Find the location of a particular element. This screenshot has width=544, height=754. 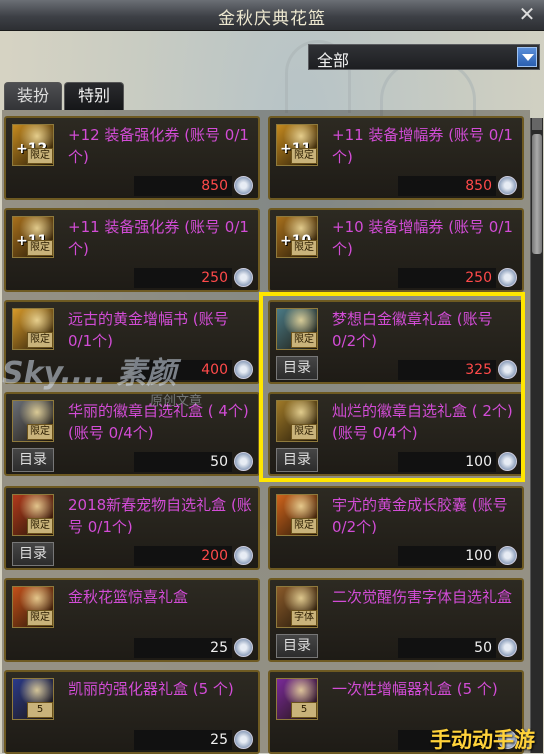

surprise-box-icon: 限定 is located at coordinates (33, 607).